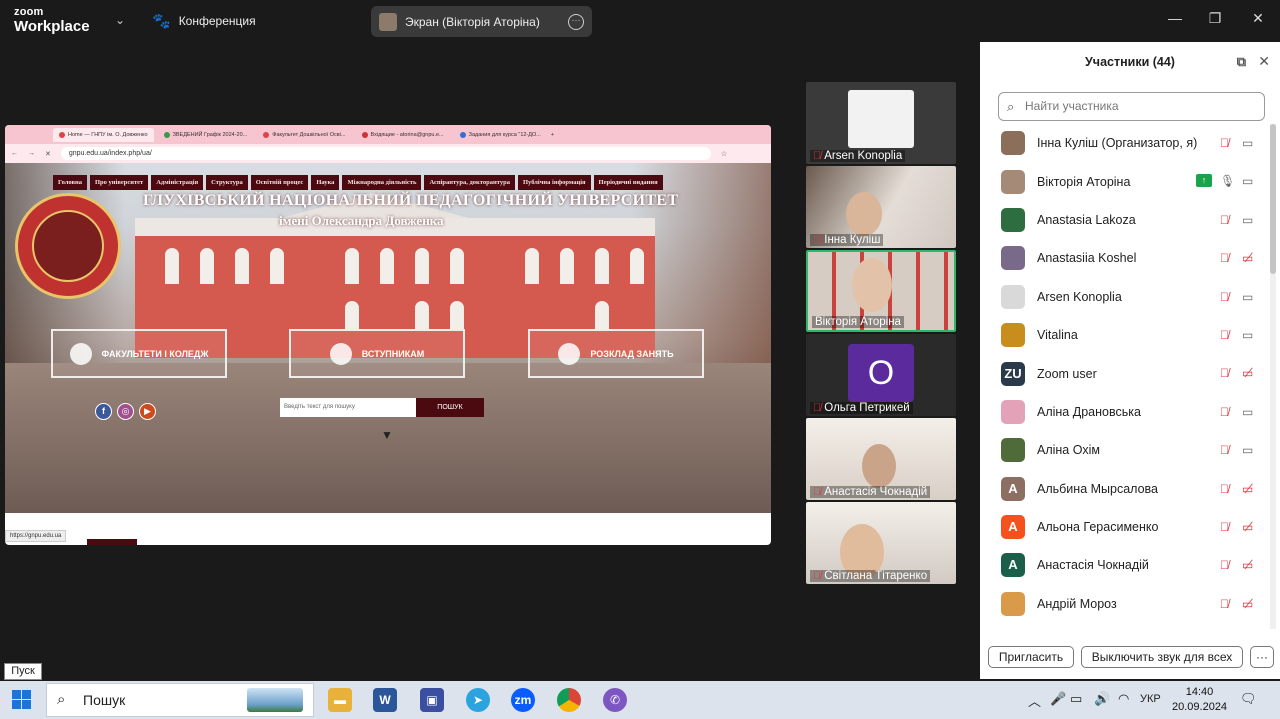 Image resolution: width=1280 pixels, height=719 pixels. Describe the element at coordinates (1241, 62) in the screenshot. I see `pop-out-icon: ⧉` at that location.